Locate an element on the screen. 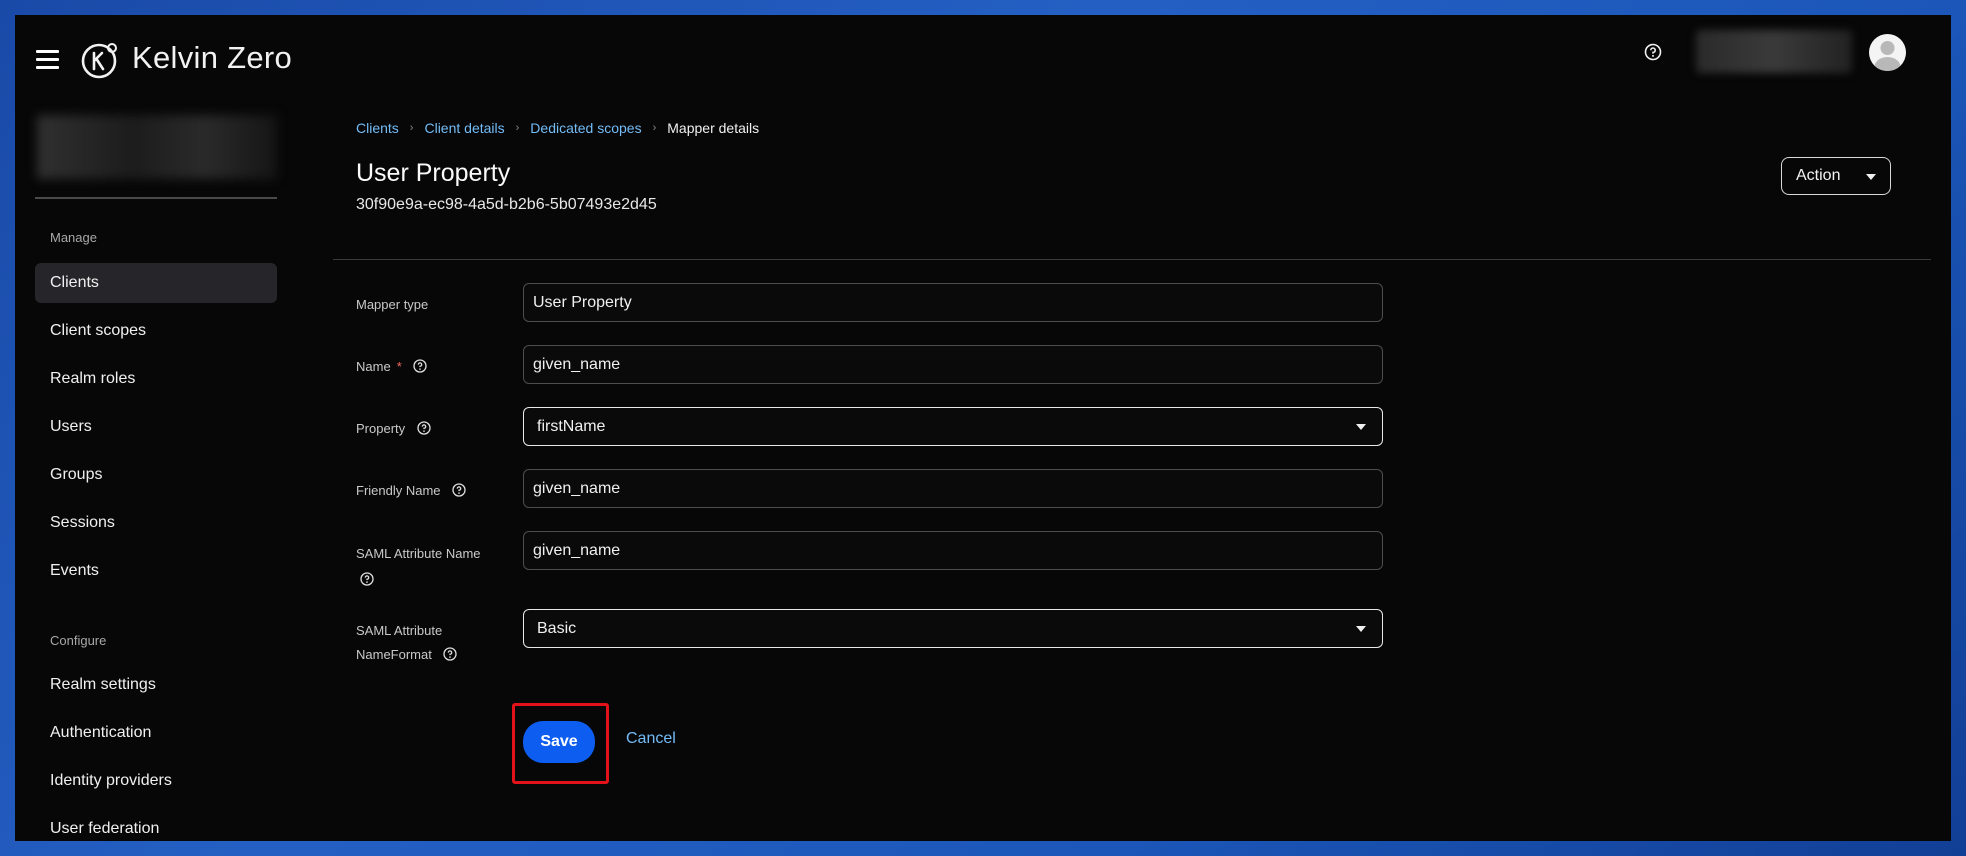  sidebar-item-clients: Clients is located at coordinates (156, 283).